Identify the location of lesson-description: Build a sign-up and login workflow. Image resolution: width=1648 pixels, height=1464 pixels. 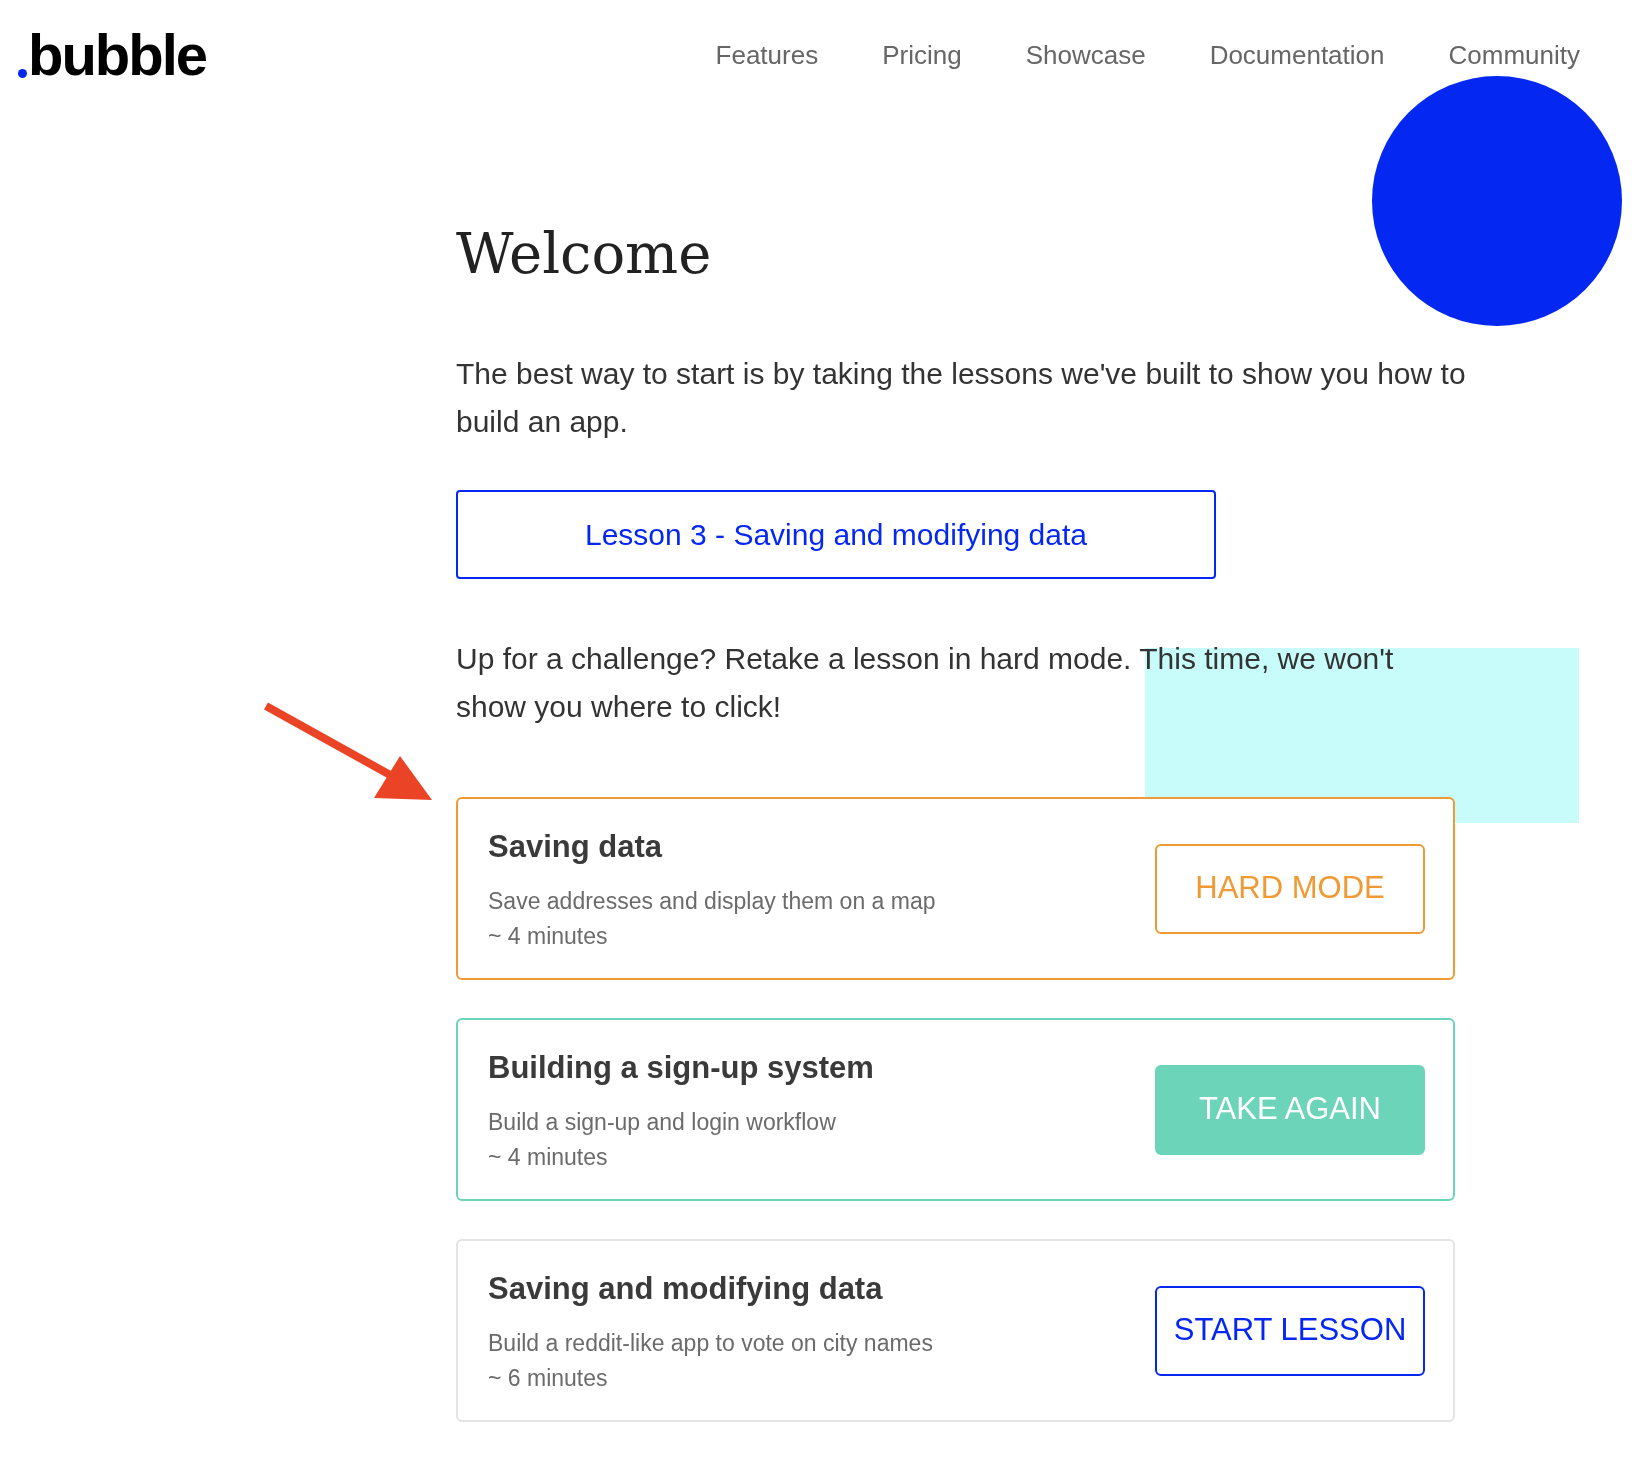
(662, 1123).